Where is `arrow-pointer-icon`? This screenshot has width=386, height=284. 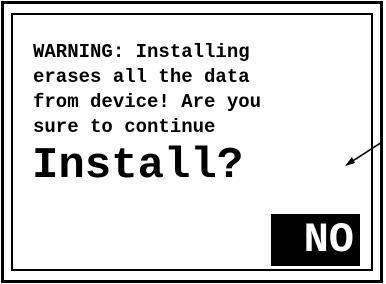 arrow-pointer-icon is located at coordinates (364, 153).